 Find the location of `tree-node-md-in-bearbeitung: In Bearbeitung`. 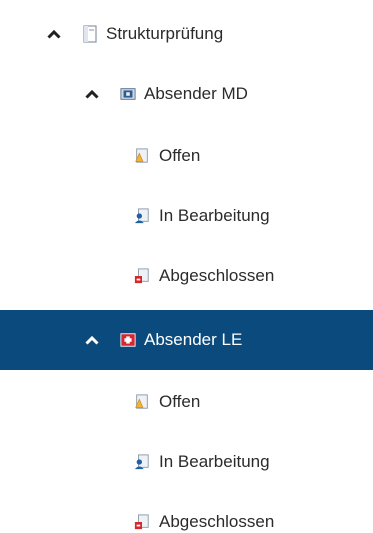

tree-node-md-in-bearbeitung: In Bearbeitung is located at coordinates (186, 216).